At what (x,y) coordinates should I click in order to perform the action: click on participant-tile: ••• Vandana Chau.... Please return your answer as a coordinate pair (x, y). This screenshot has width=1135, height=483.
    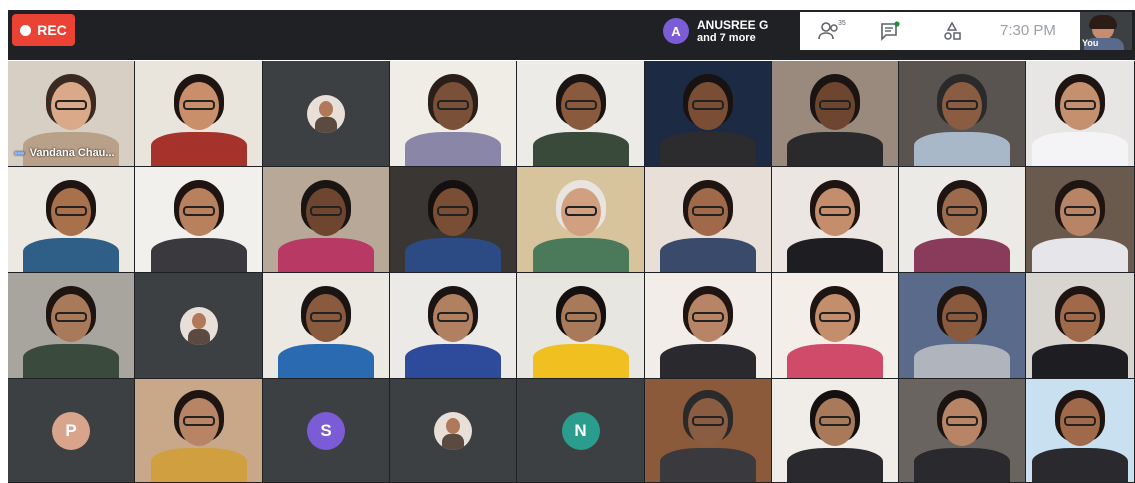
    Looking at the image, I should click on (71, 113).